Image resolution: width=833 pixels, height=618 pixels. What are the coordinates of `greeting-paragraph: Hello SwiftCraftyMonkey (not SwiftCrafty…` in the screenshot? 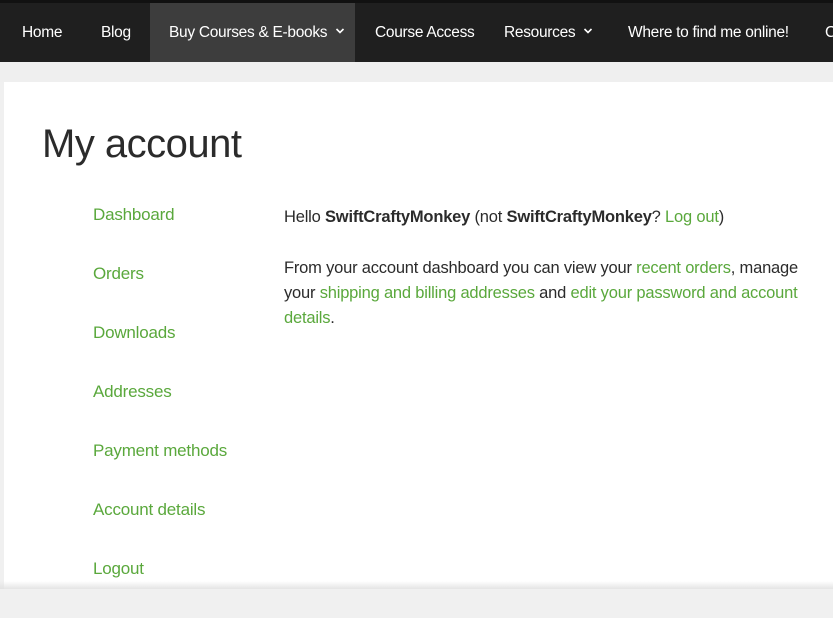 It's located at (544, 217).